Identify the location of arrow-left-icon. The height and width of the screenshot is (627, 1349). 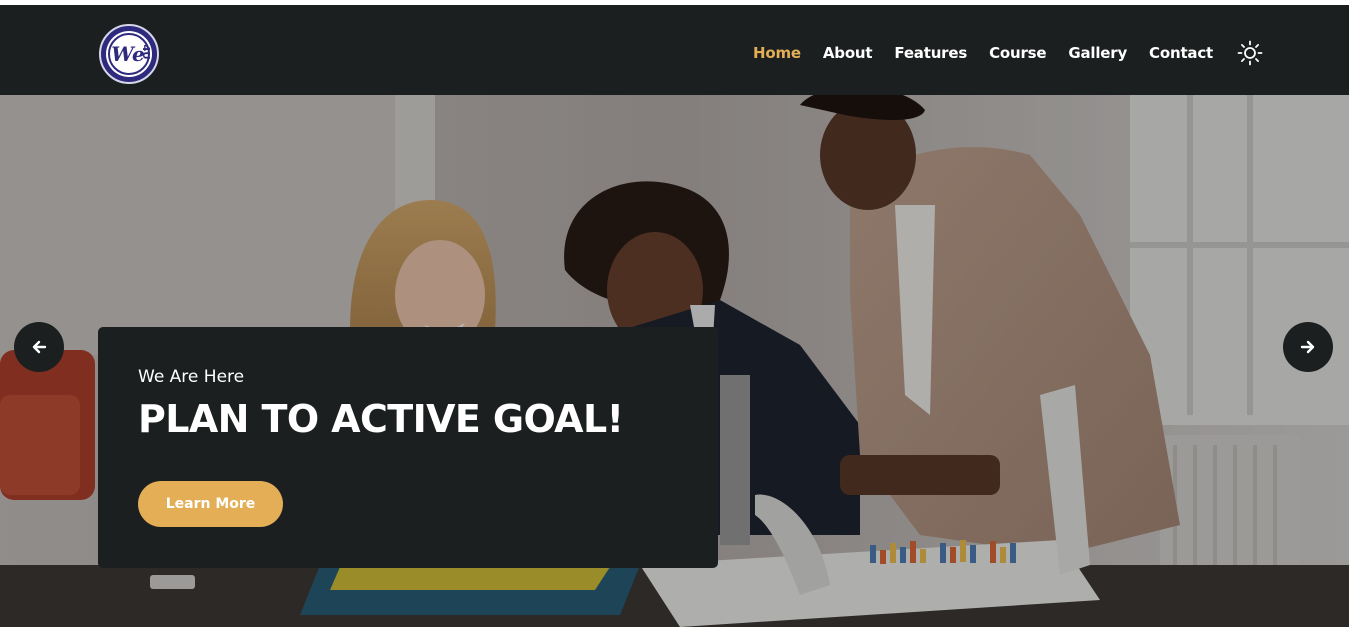
(39, 347).